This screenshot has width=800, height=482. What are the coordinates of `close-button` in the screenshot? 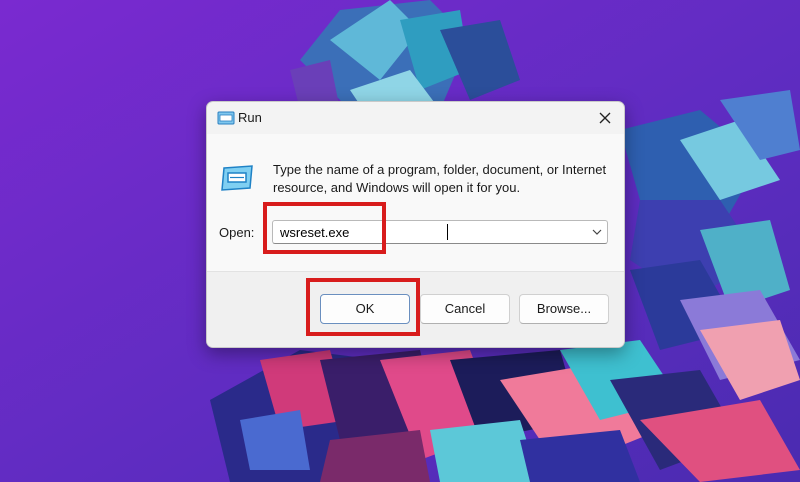 It's located at (605, 118).